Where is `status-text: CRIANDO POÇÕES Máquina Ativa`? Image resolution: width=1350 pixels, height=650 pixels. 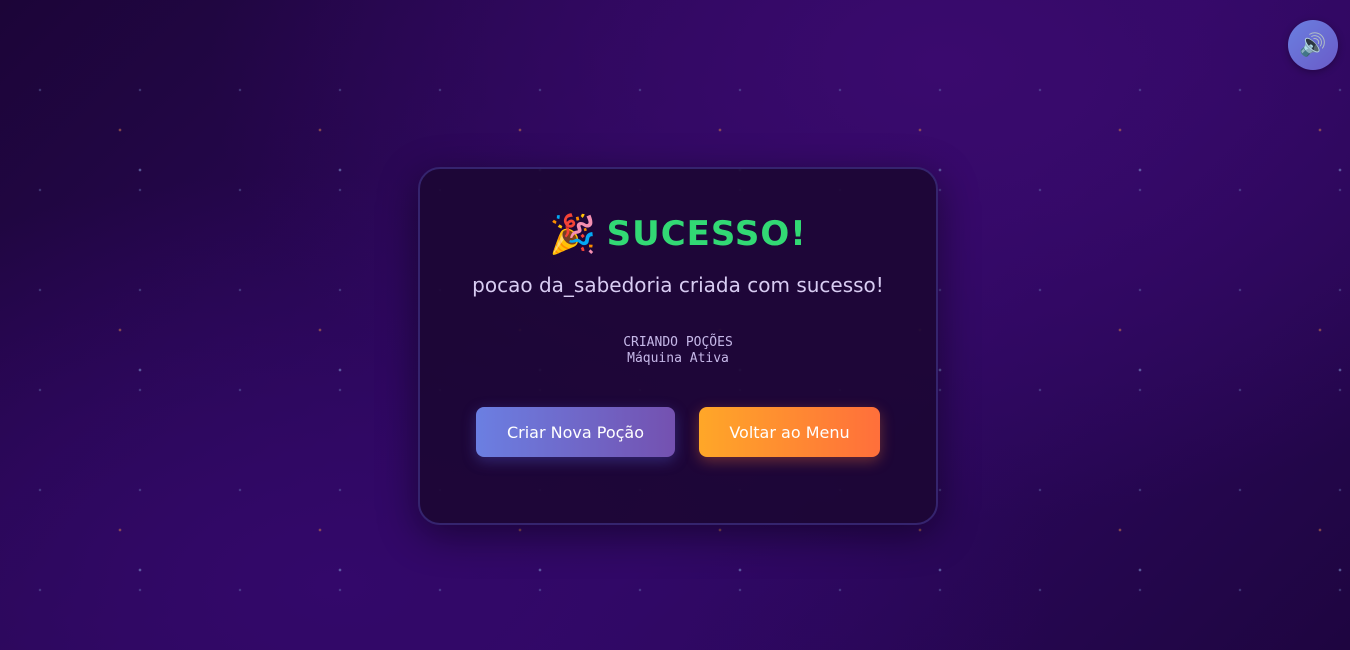 status-text: CRIANDO POÇÕES Máquina Ativa is located at coordinates (678, 351).